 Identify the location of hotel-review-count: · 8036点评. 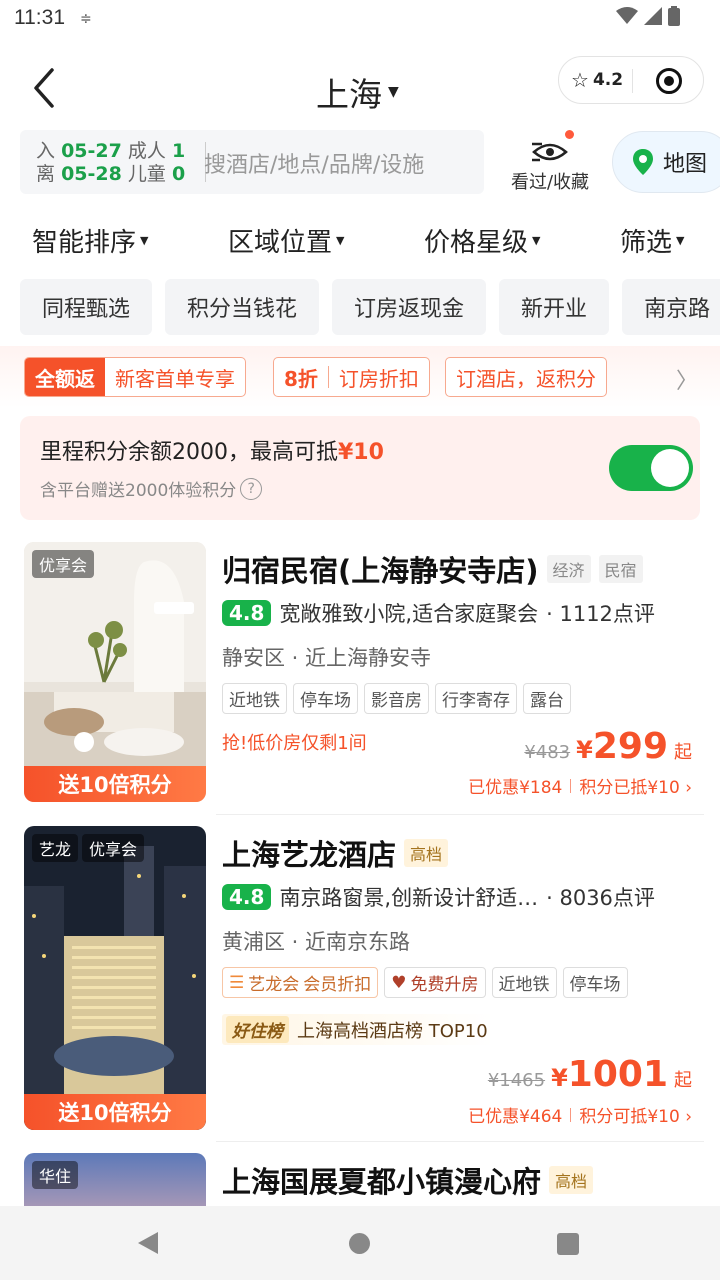
(600, 898).